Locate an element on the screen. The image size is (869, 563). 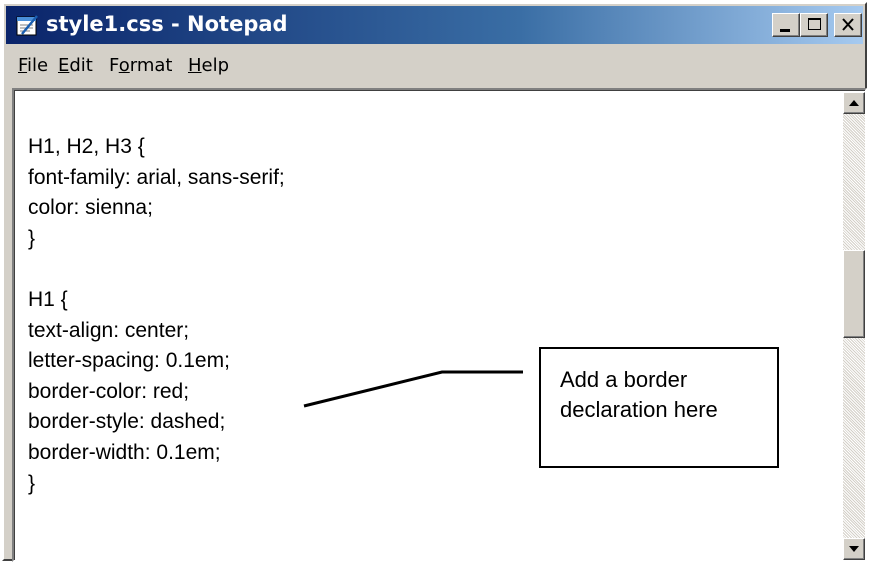
vertical-scrollbar is located at coordinates (854, 326).